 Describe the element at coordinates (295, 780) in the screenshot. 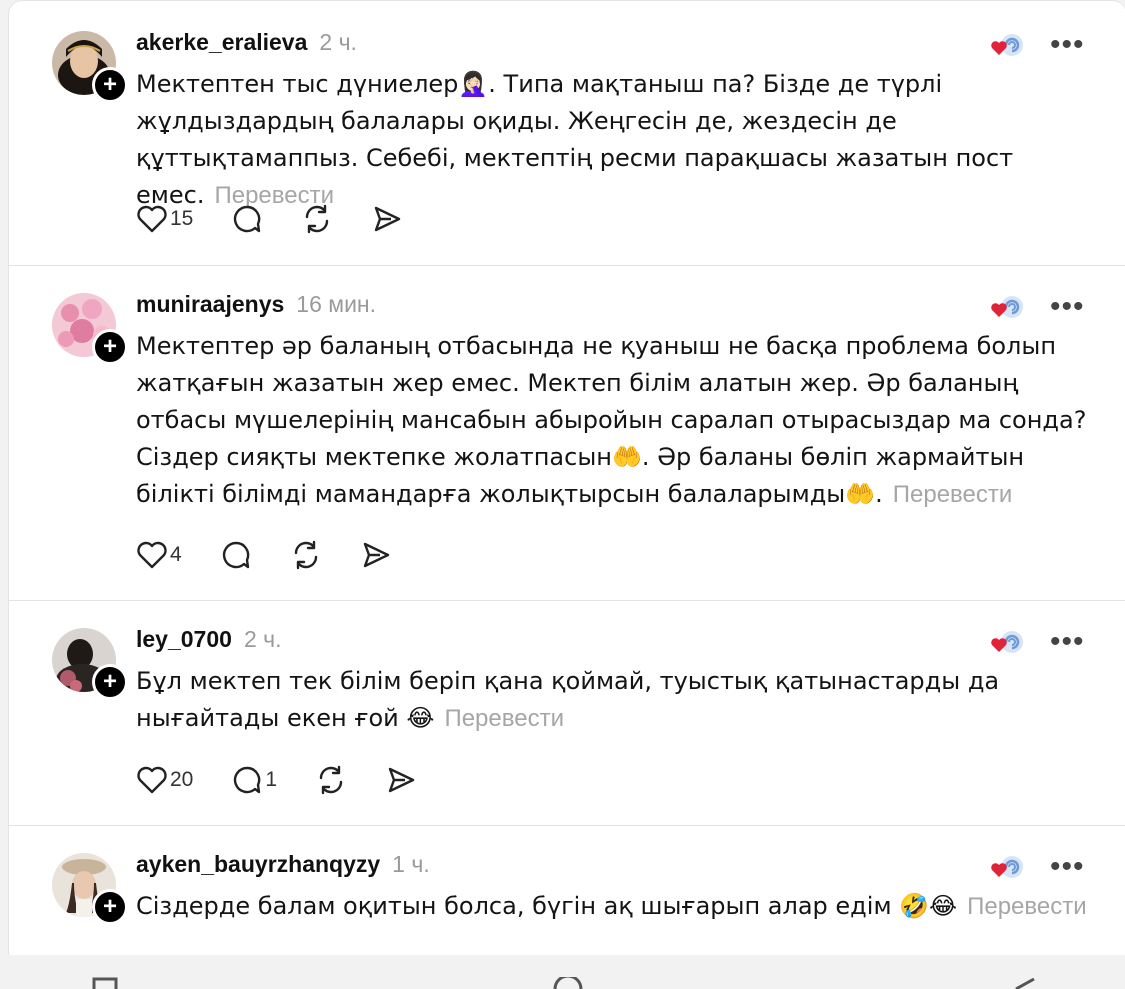

I see `action-bar: 20 1` at that location.